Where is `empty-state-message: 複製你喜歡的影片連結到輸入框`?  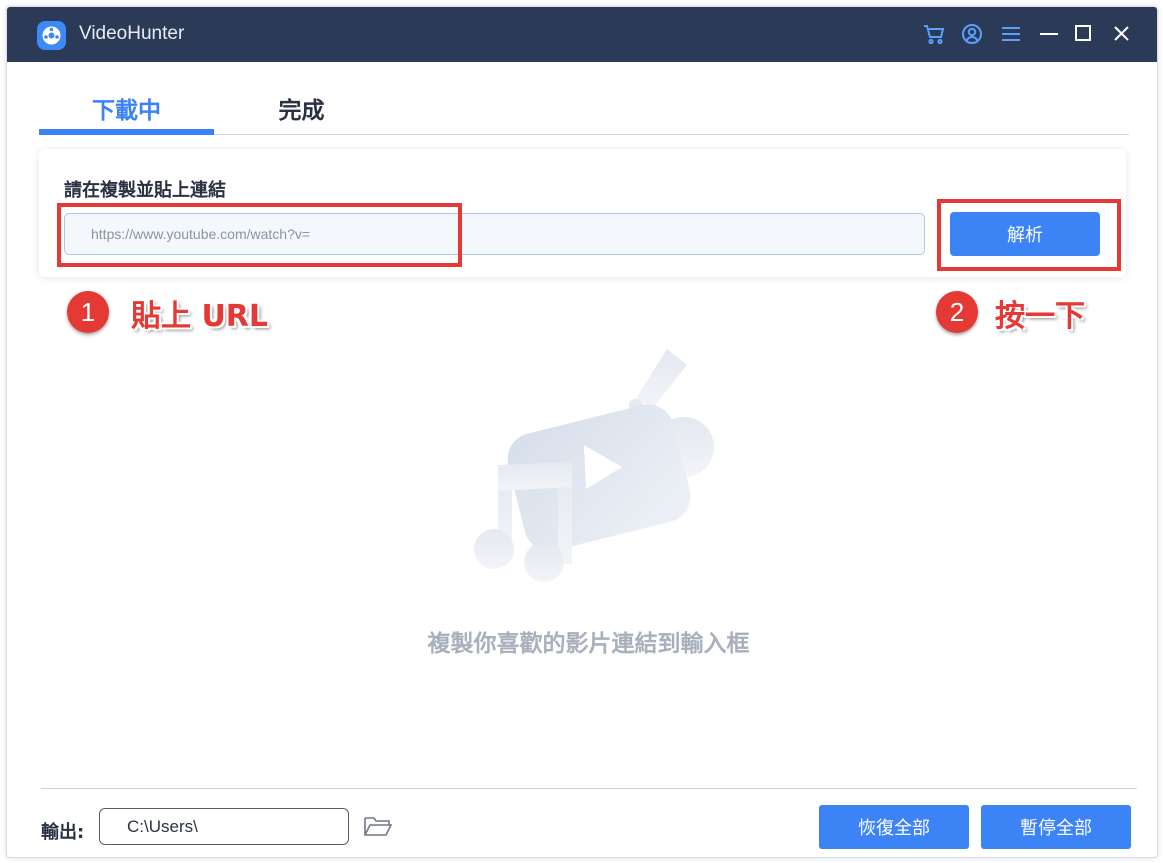 empty-state-message: 複製你喜歡的影片連結到輸入框 is located at coordinates (588, 644).